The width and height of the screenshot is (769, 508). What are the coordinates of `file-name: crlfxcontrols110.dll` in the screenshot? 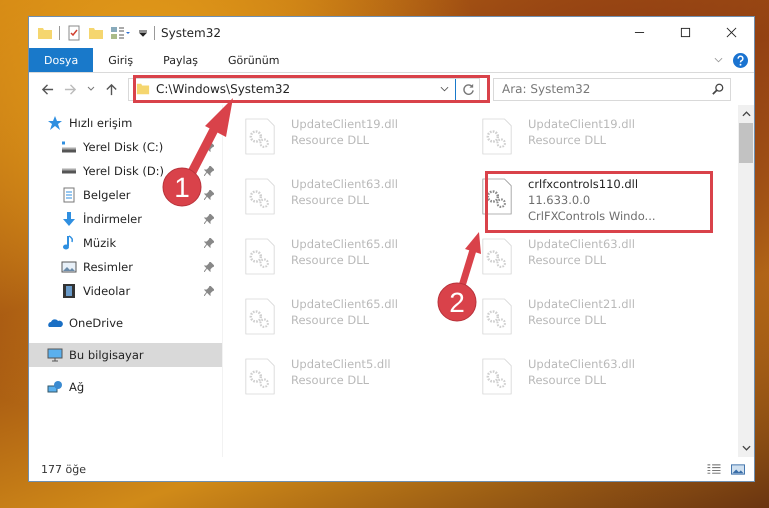 It's located at (592, 184).